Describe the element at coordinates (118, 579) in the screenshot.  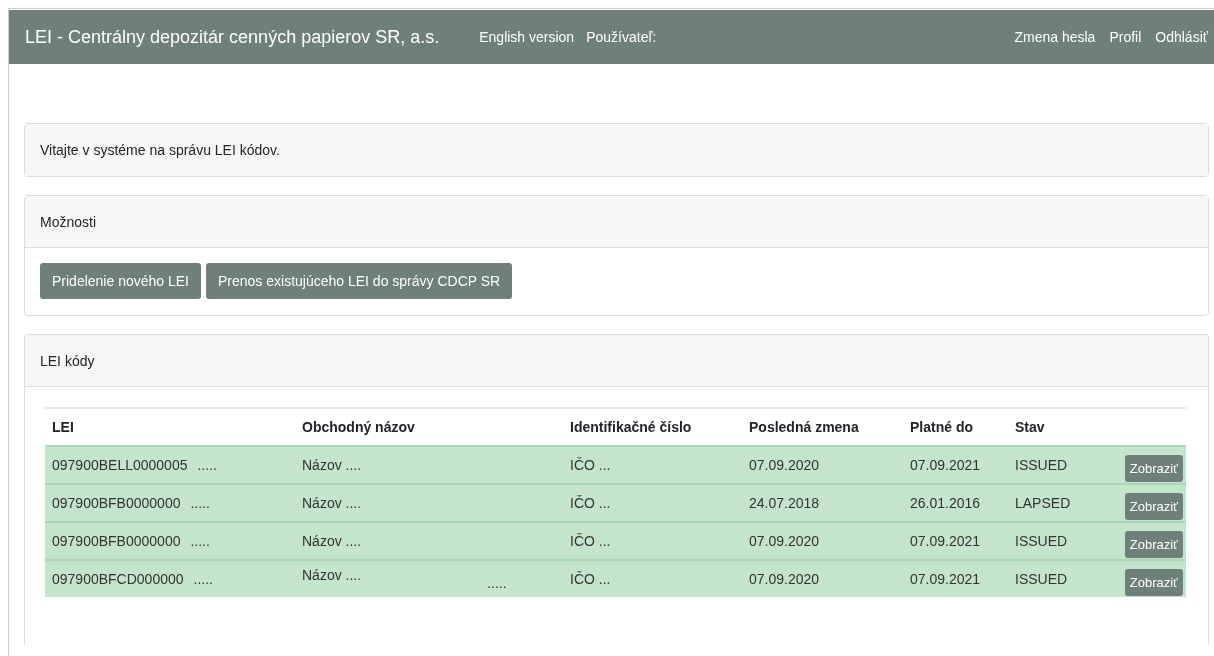
I see `table-cell: 097900BFCD000000` at that location.